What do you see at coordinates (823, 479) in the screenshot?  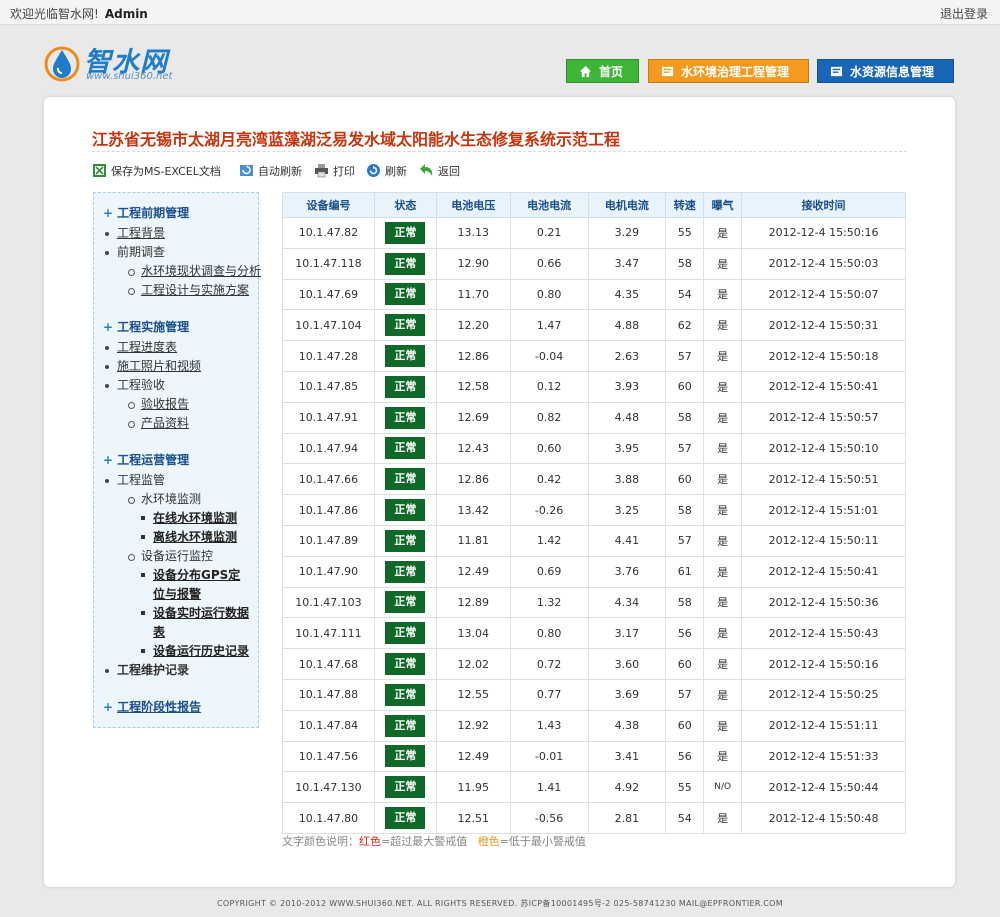 I see `table-cell: 2012-12-4 15:50:51` at bounding box center [823, 479].